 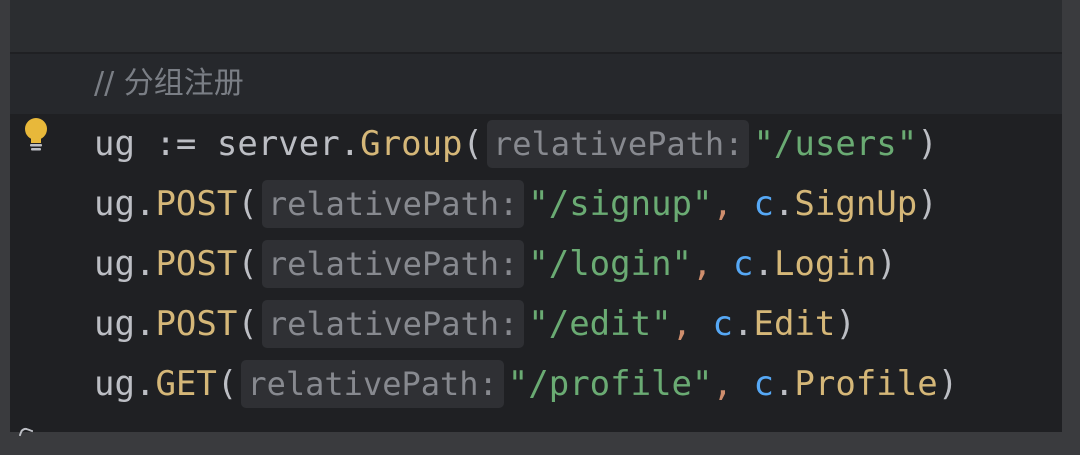 I want to click on token-method: GET, so click(x=186, y=384).